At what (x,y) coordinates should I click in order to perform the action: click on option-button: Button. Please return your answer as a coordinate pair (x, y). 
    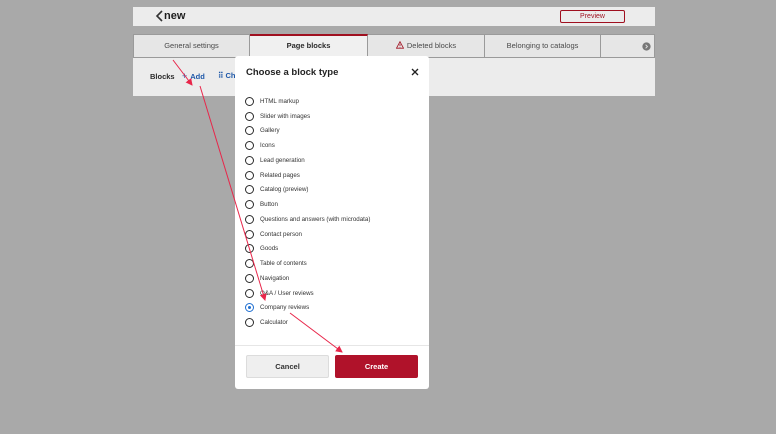
    Looking at the image, I should click on (335, 204).